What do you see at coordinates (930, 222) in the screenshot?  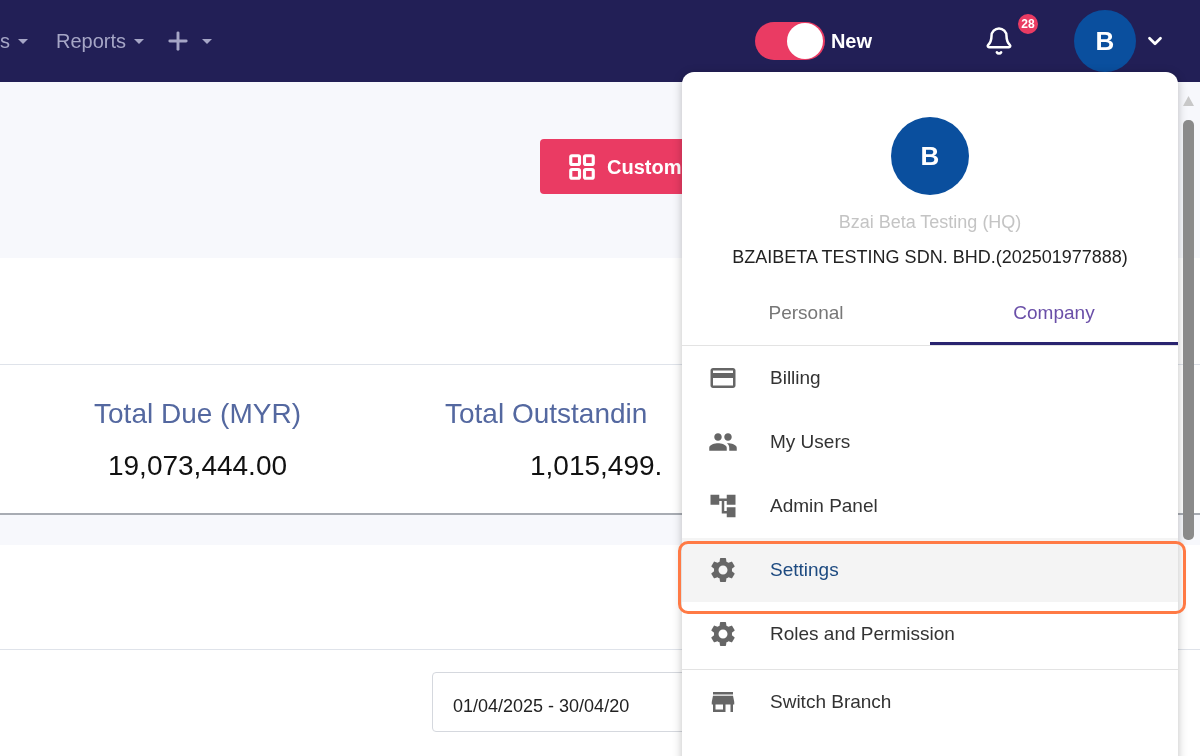 I see `branch-name: Bzai Beta Testing (HQ)` at bounding box center [930, 222].